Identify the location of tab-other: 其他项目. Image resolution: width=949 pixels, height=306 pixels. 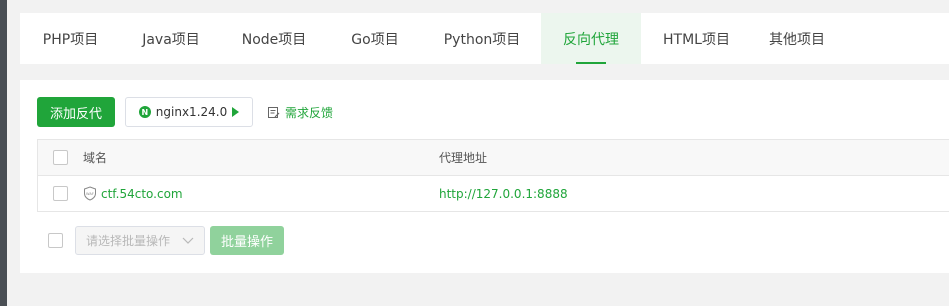
(797, 38).